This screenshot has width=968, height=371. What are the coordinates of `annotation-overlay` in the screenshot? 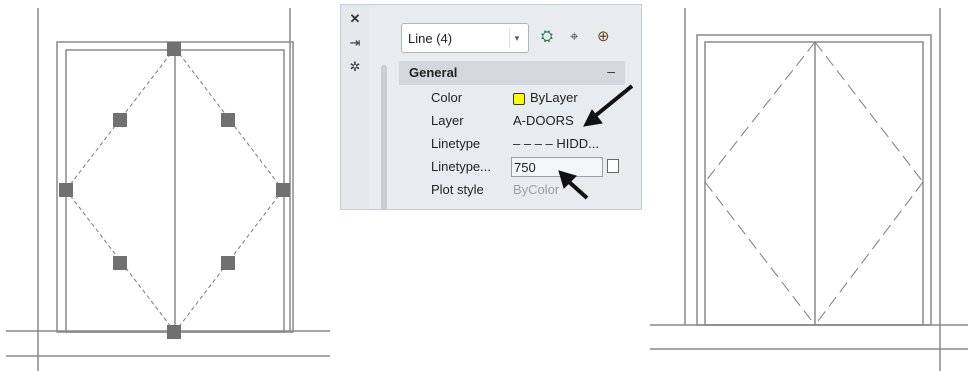 It's located at (596, 142).